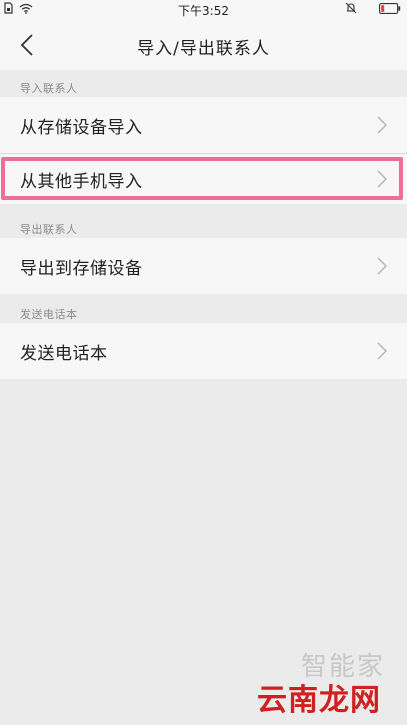 Image resolution: width=407 pixels, height=725 pixels. Describe the element at coordinates (373, 8) in the screenshot. I see `status-right-icons` at that location.